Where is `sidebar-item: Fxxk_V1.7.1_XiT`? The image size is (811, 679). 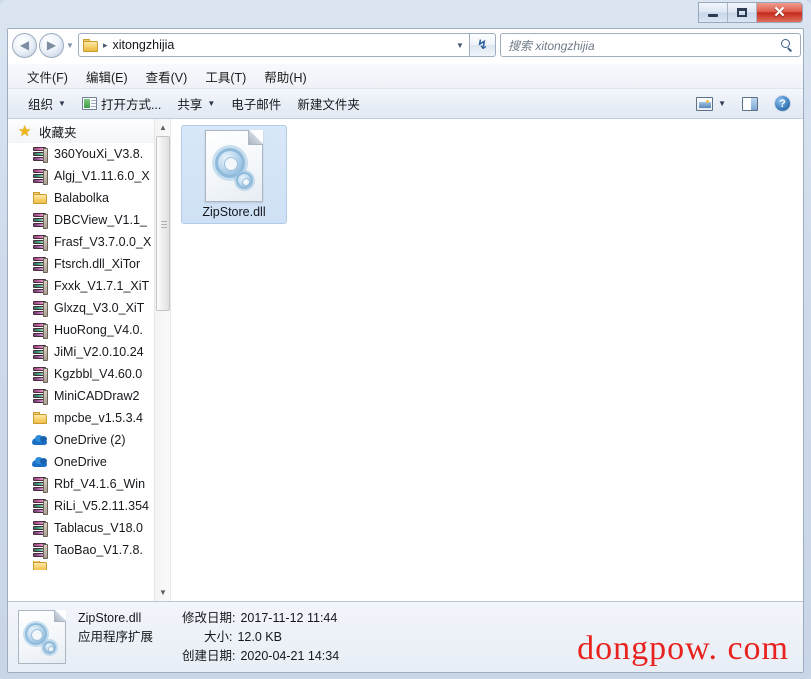
sidebar-item: Fxxk_V1.7.1_XiT is located at coordinates (89, 286).